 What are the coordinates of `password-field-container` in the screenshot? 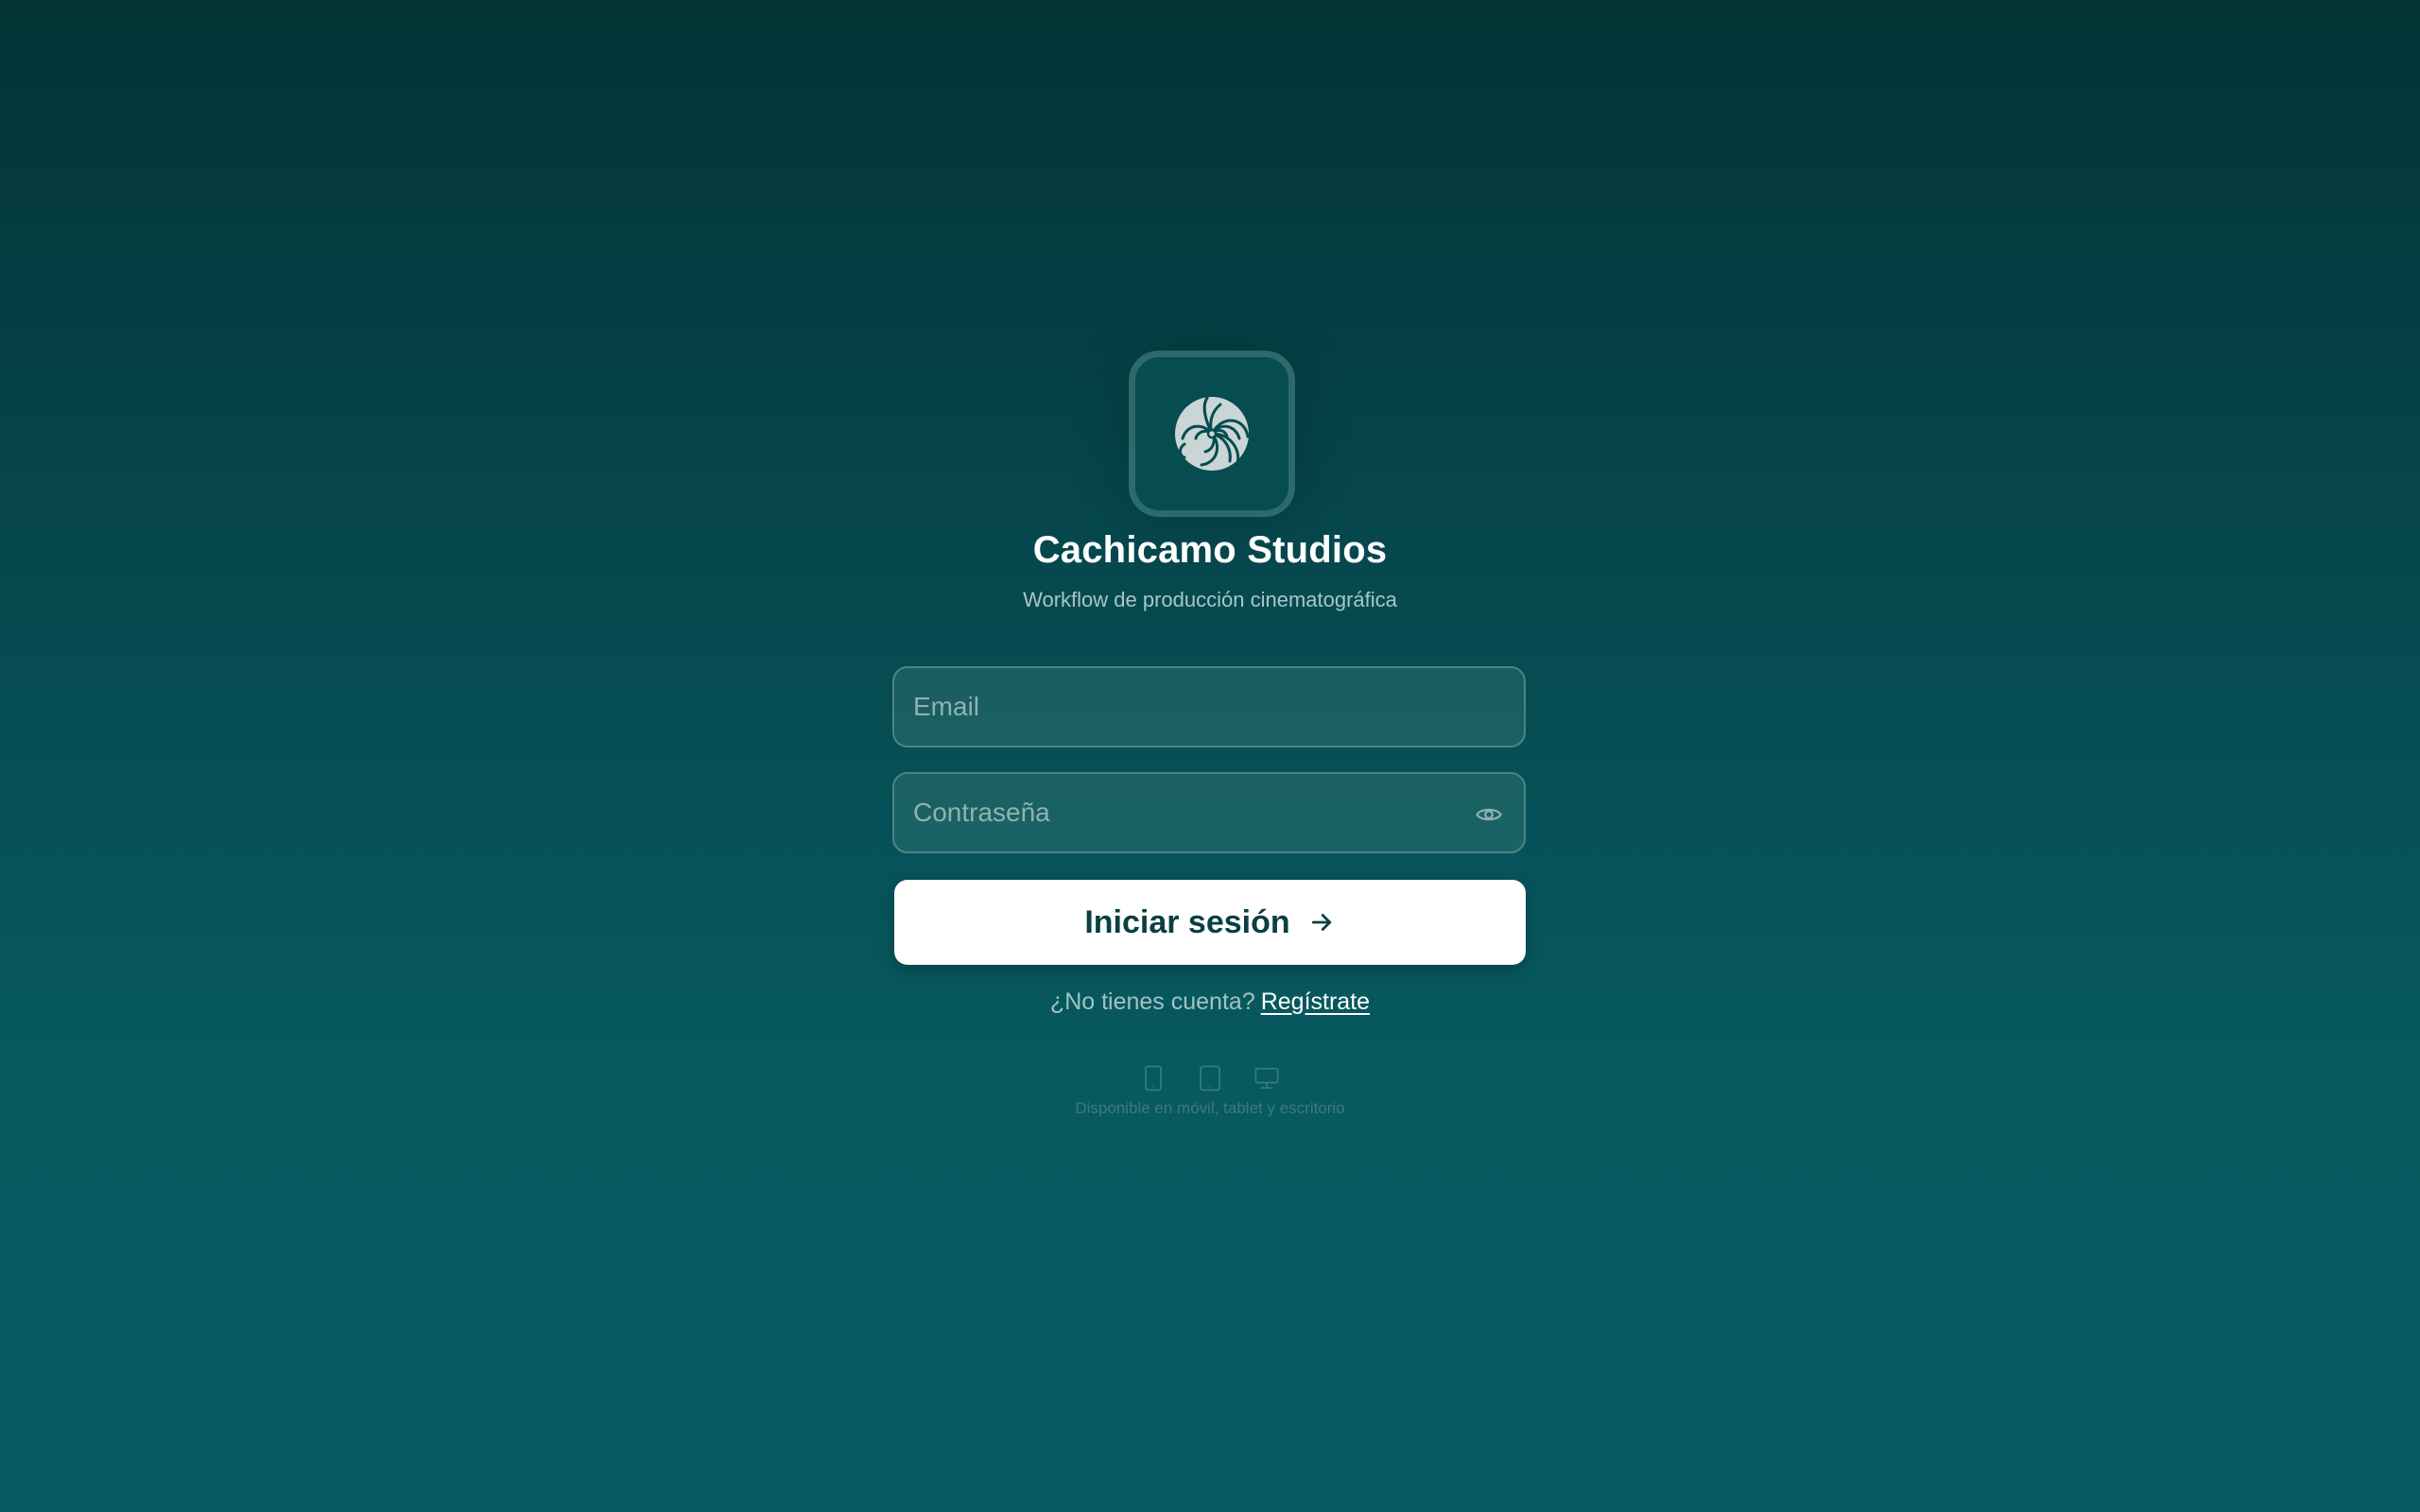 It's located at (1209, 812).